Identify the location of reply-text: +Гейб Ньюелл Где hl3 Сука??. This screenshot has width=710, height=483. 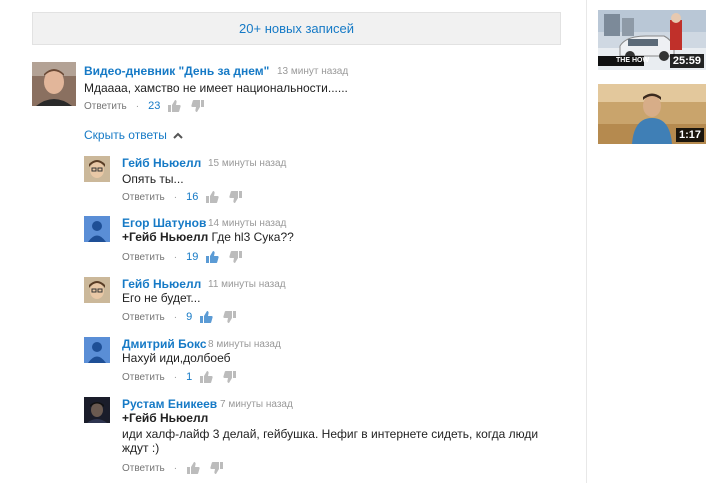
(208, 237).